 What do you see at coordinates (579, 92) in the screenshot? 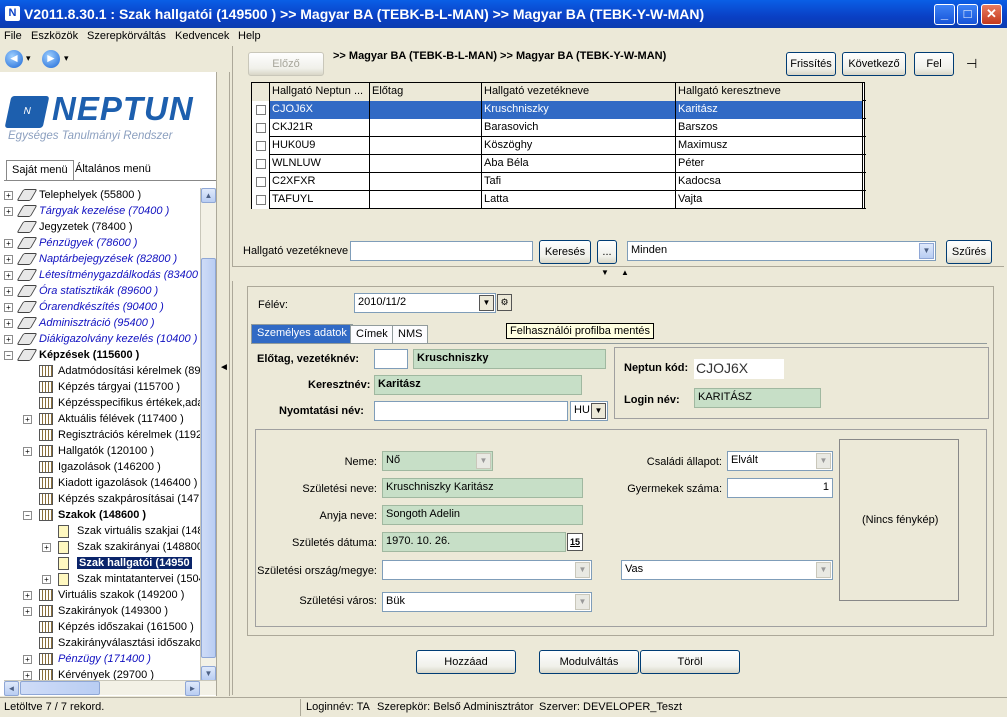
I see `column-header: Hallgató vezetékneve` at bounding box center [579, 92].